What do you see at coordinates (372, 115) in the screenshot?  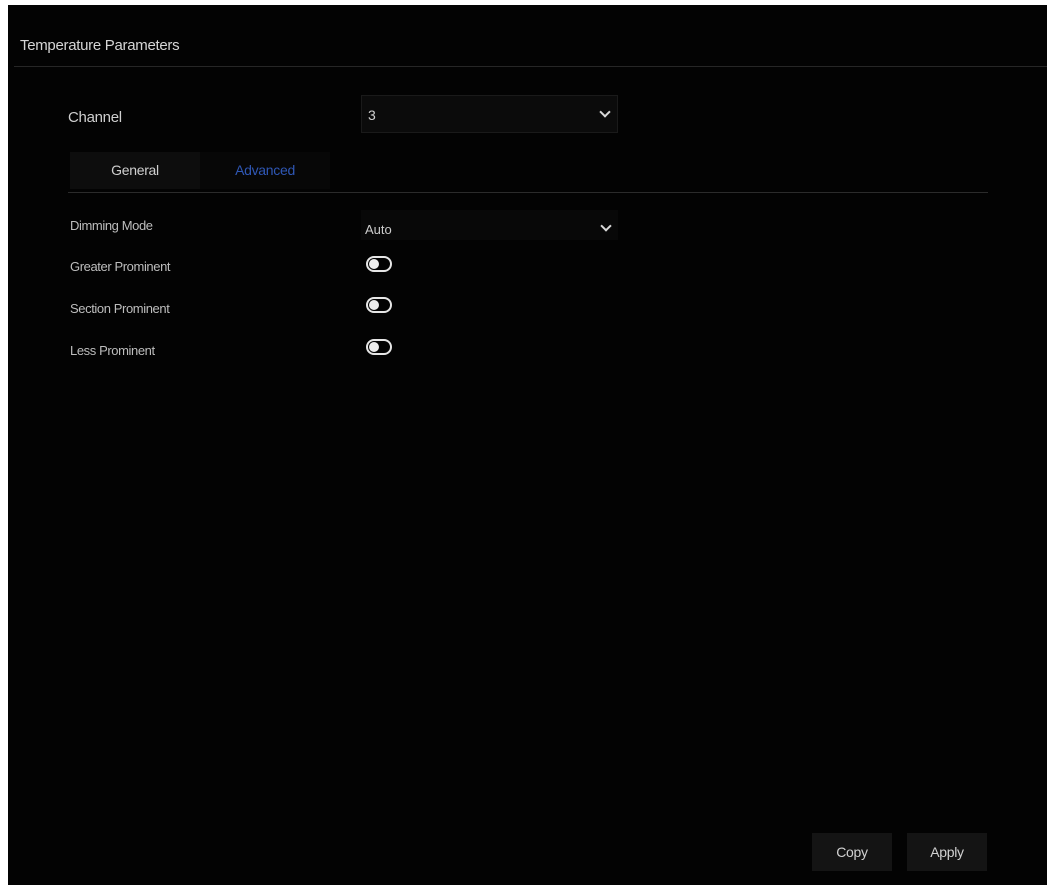 I see `channel-value: 3` at bounding box center [372, 115].